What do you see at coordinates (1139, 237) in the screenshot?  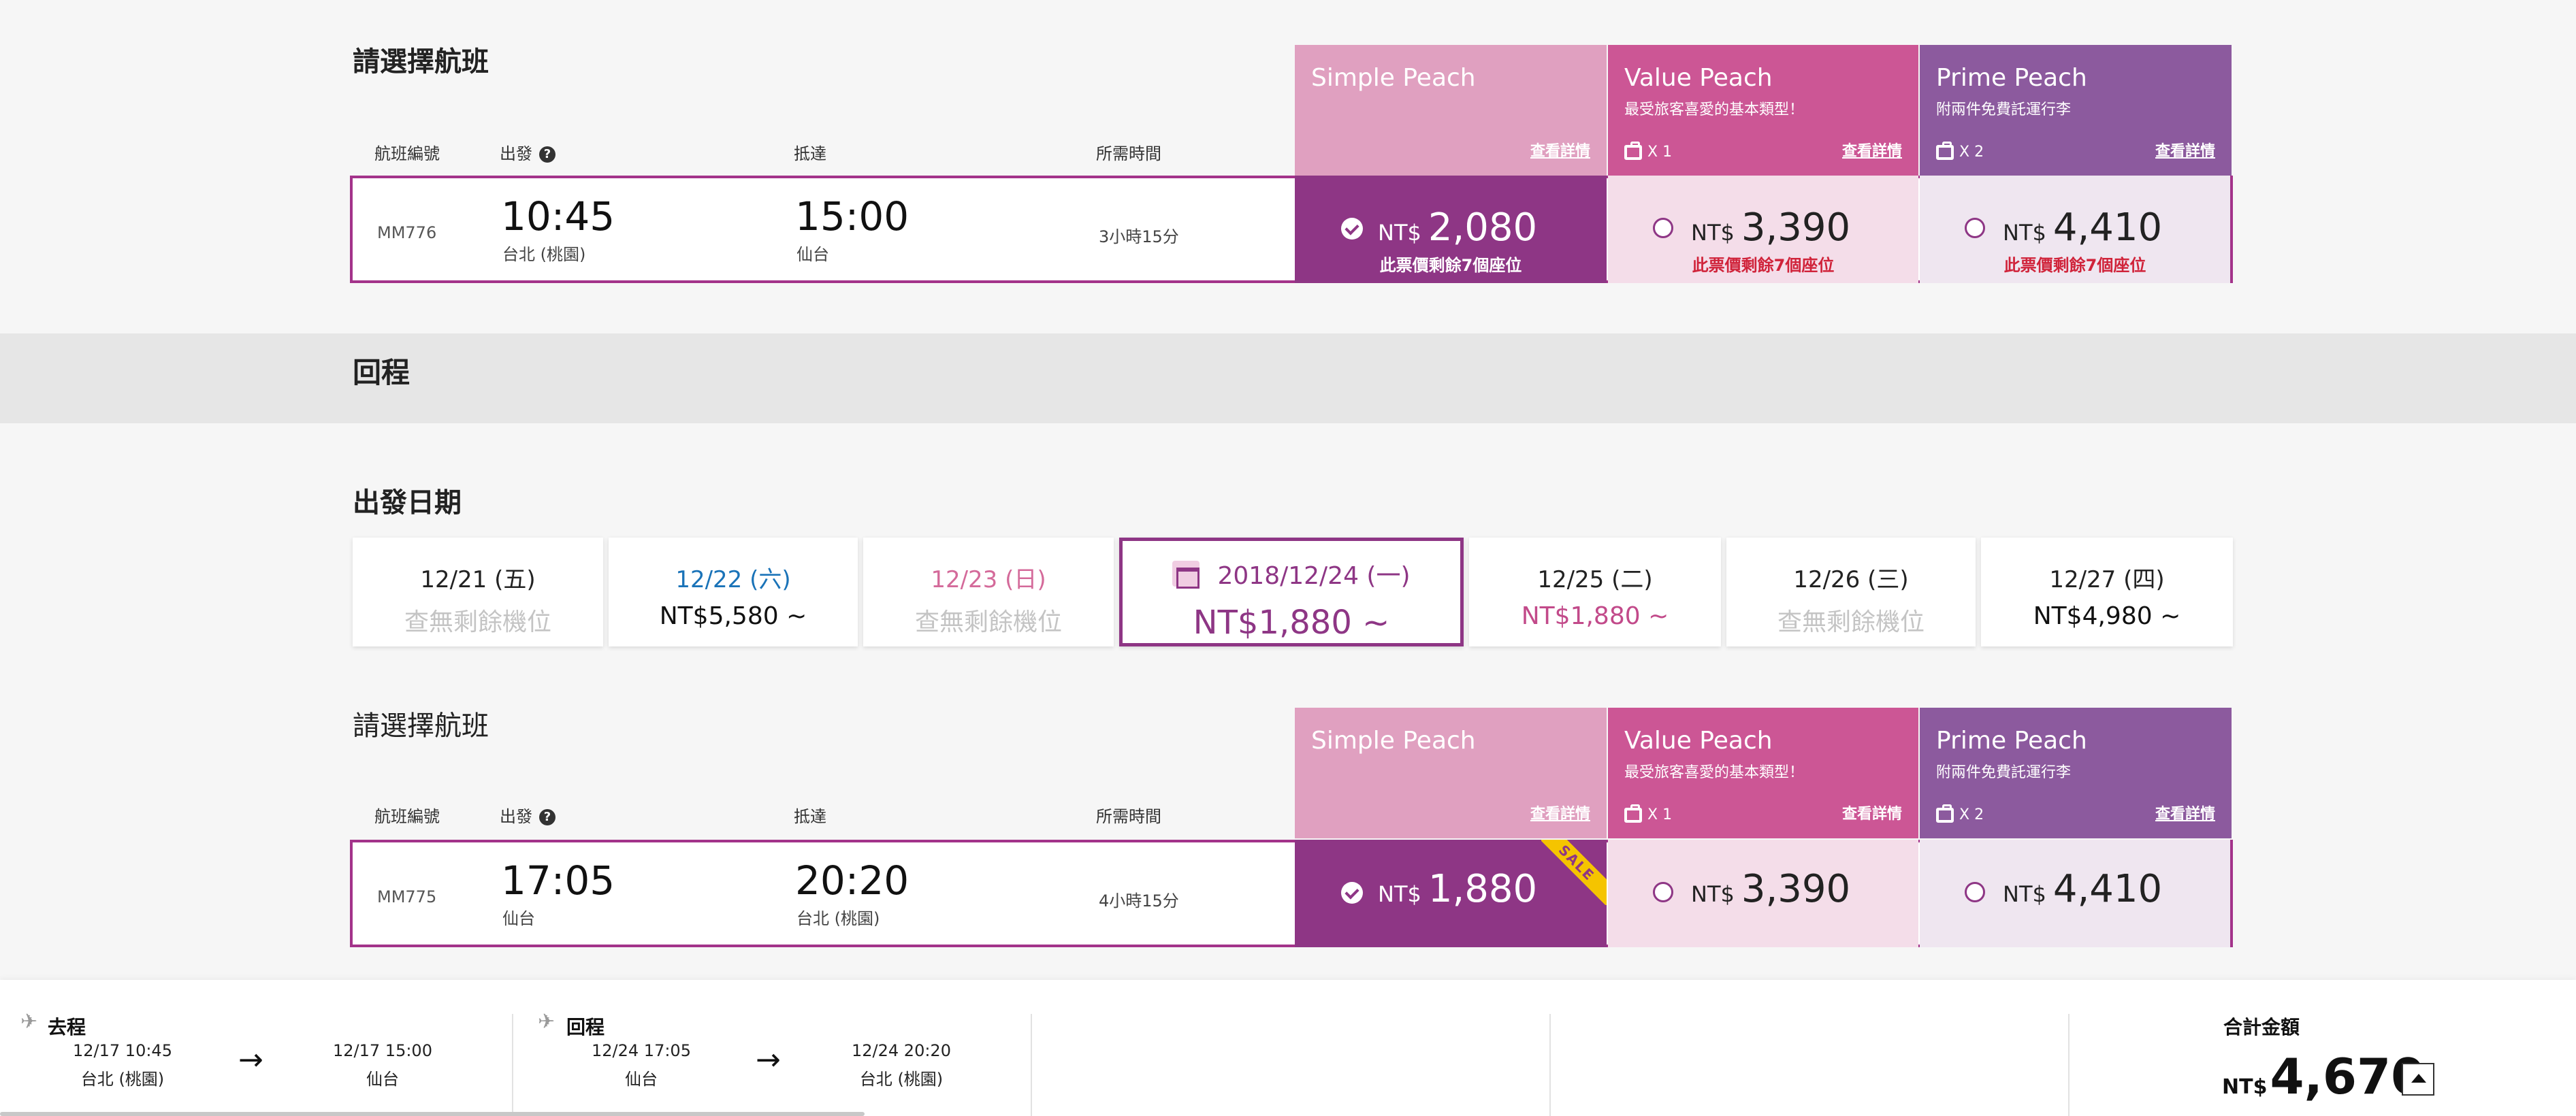 I see `flight-duration: 3小時15分` at bounding box center [1139, 237].